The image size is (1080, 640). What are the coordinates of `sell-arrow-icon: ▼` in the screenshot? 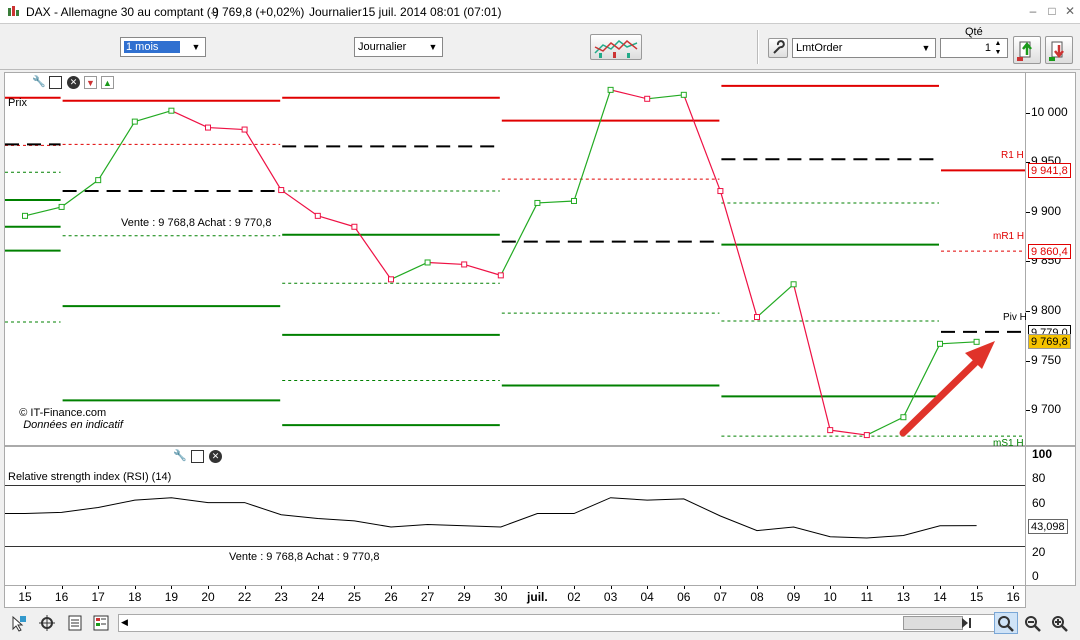 It's located at (90, 82).